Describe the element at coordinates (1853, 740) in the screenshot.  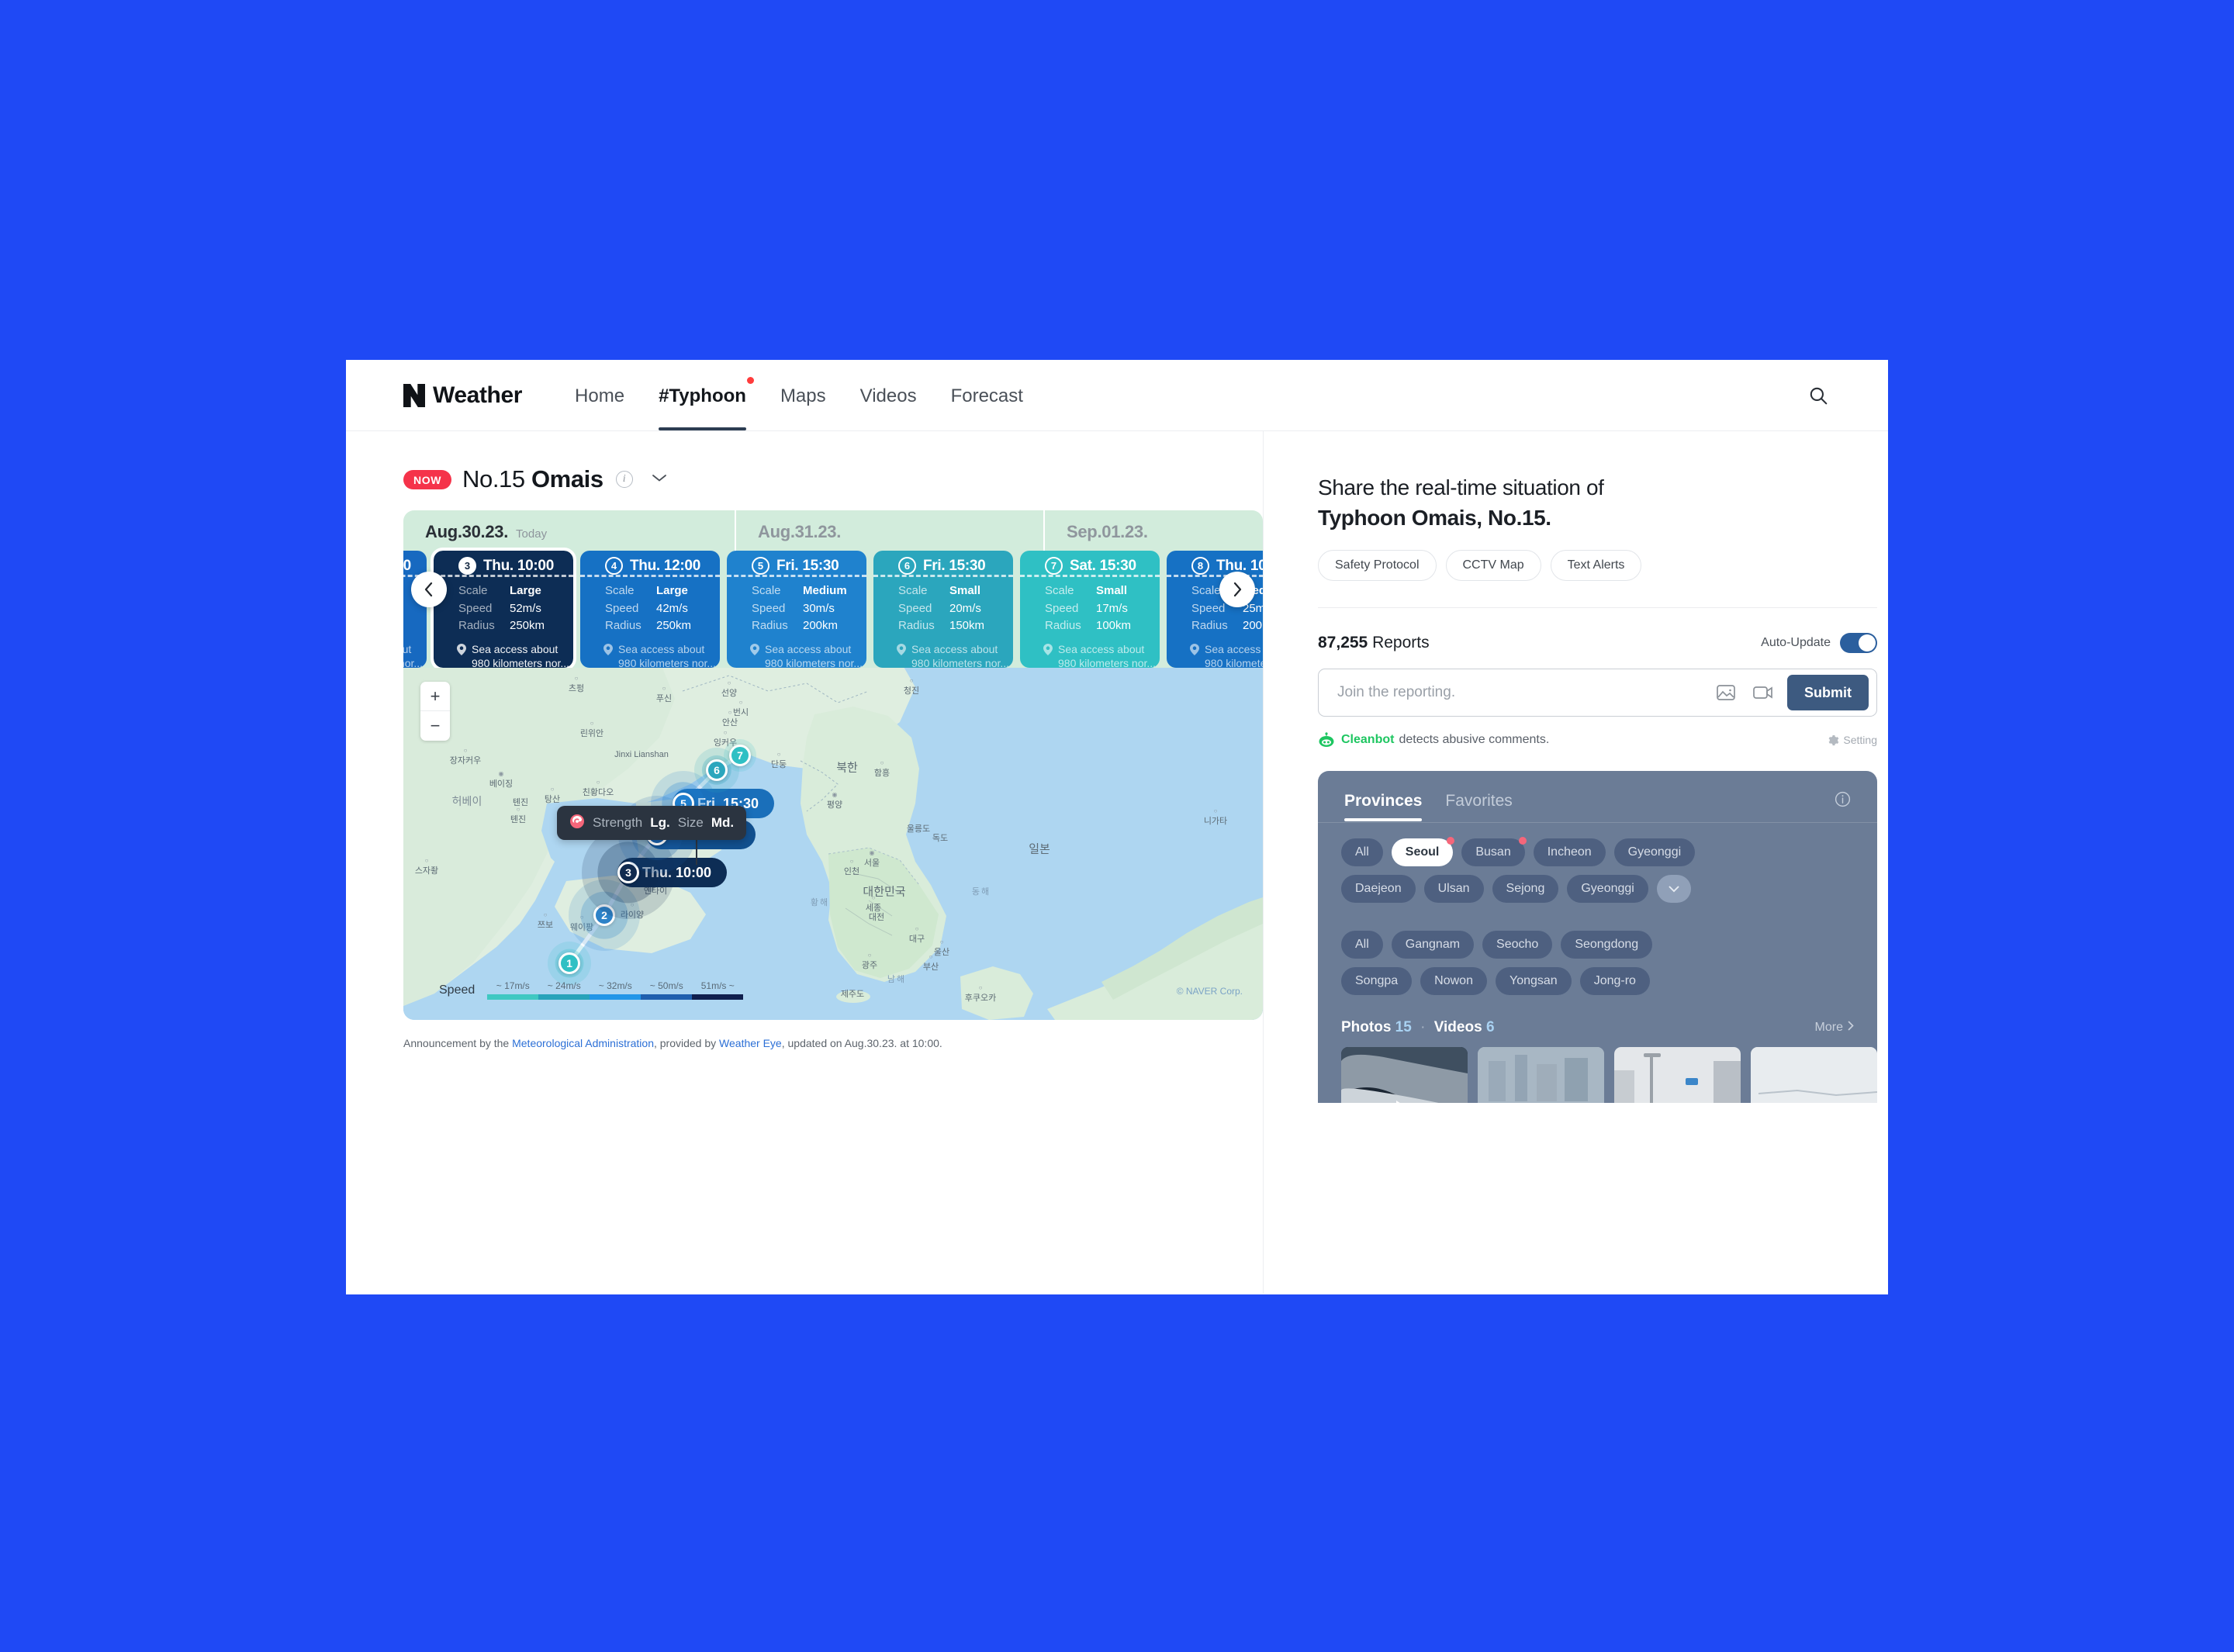
I see `cleanbot-setting-button: Setting` at that location.